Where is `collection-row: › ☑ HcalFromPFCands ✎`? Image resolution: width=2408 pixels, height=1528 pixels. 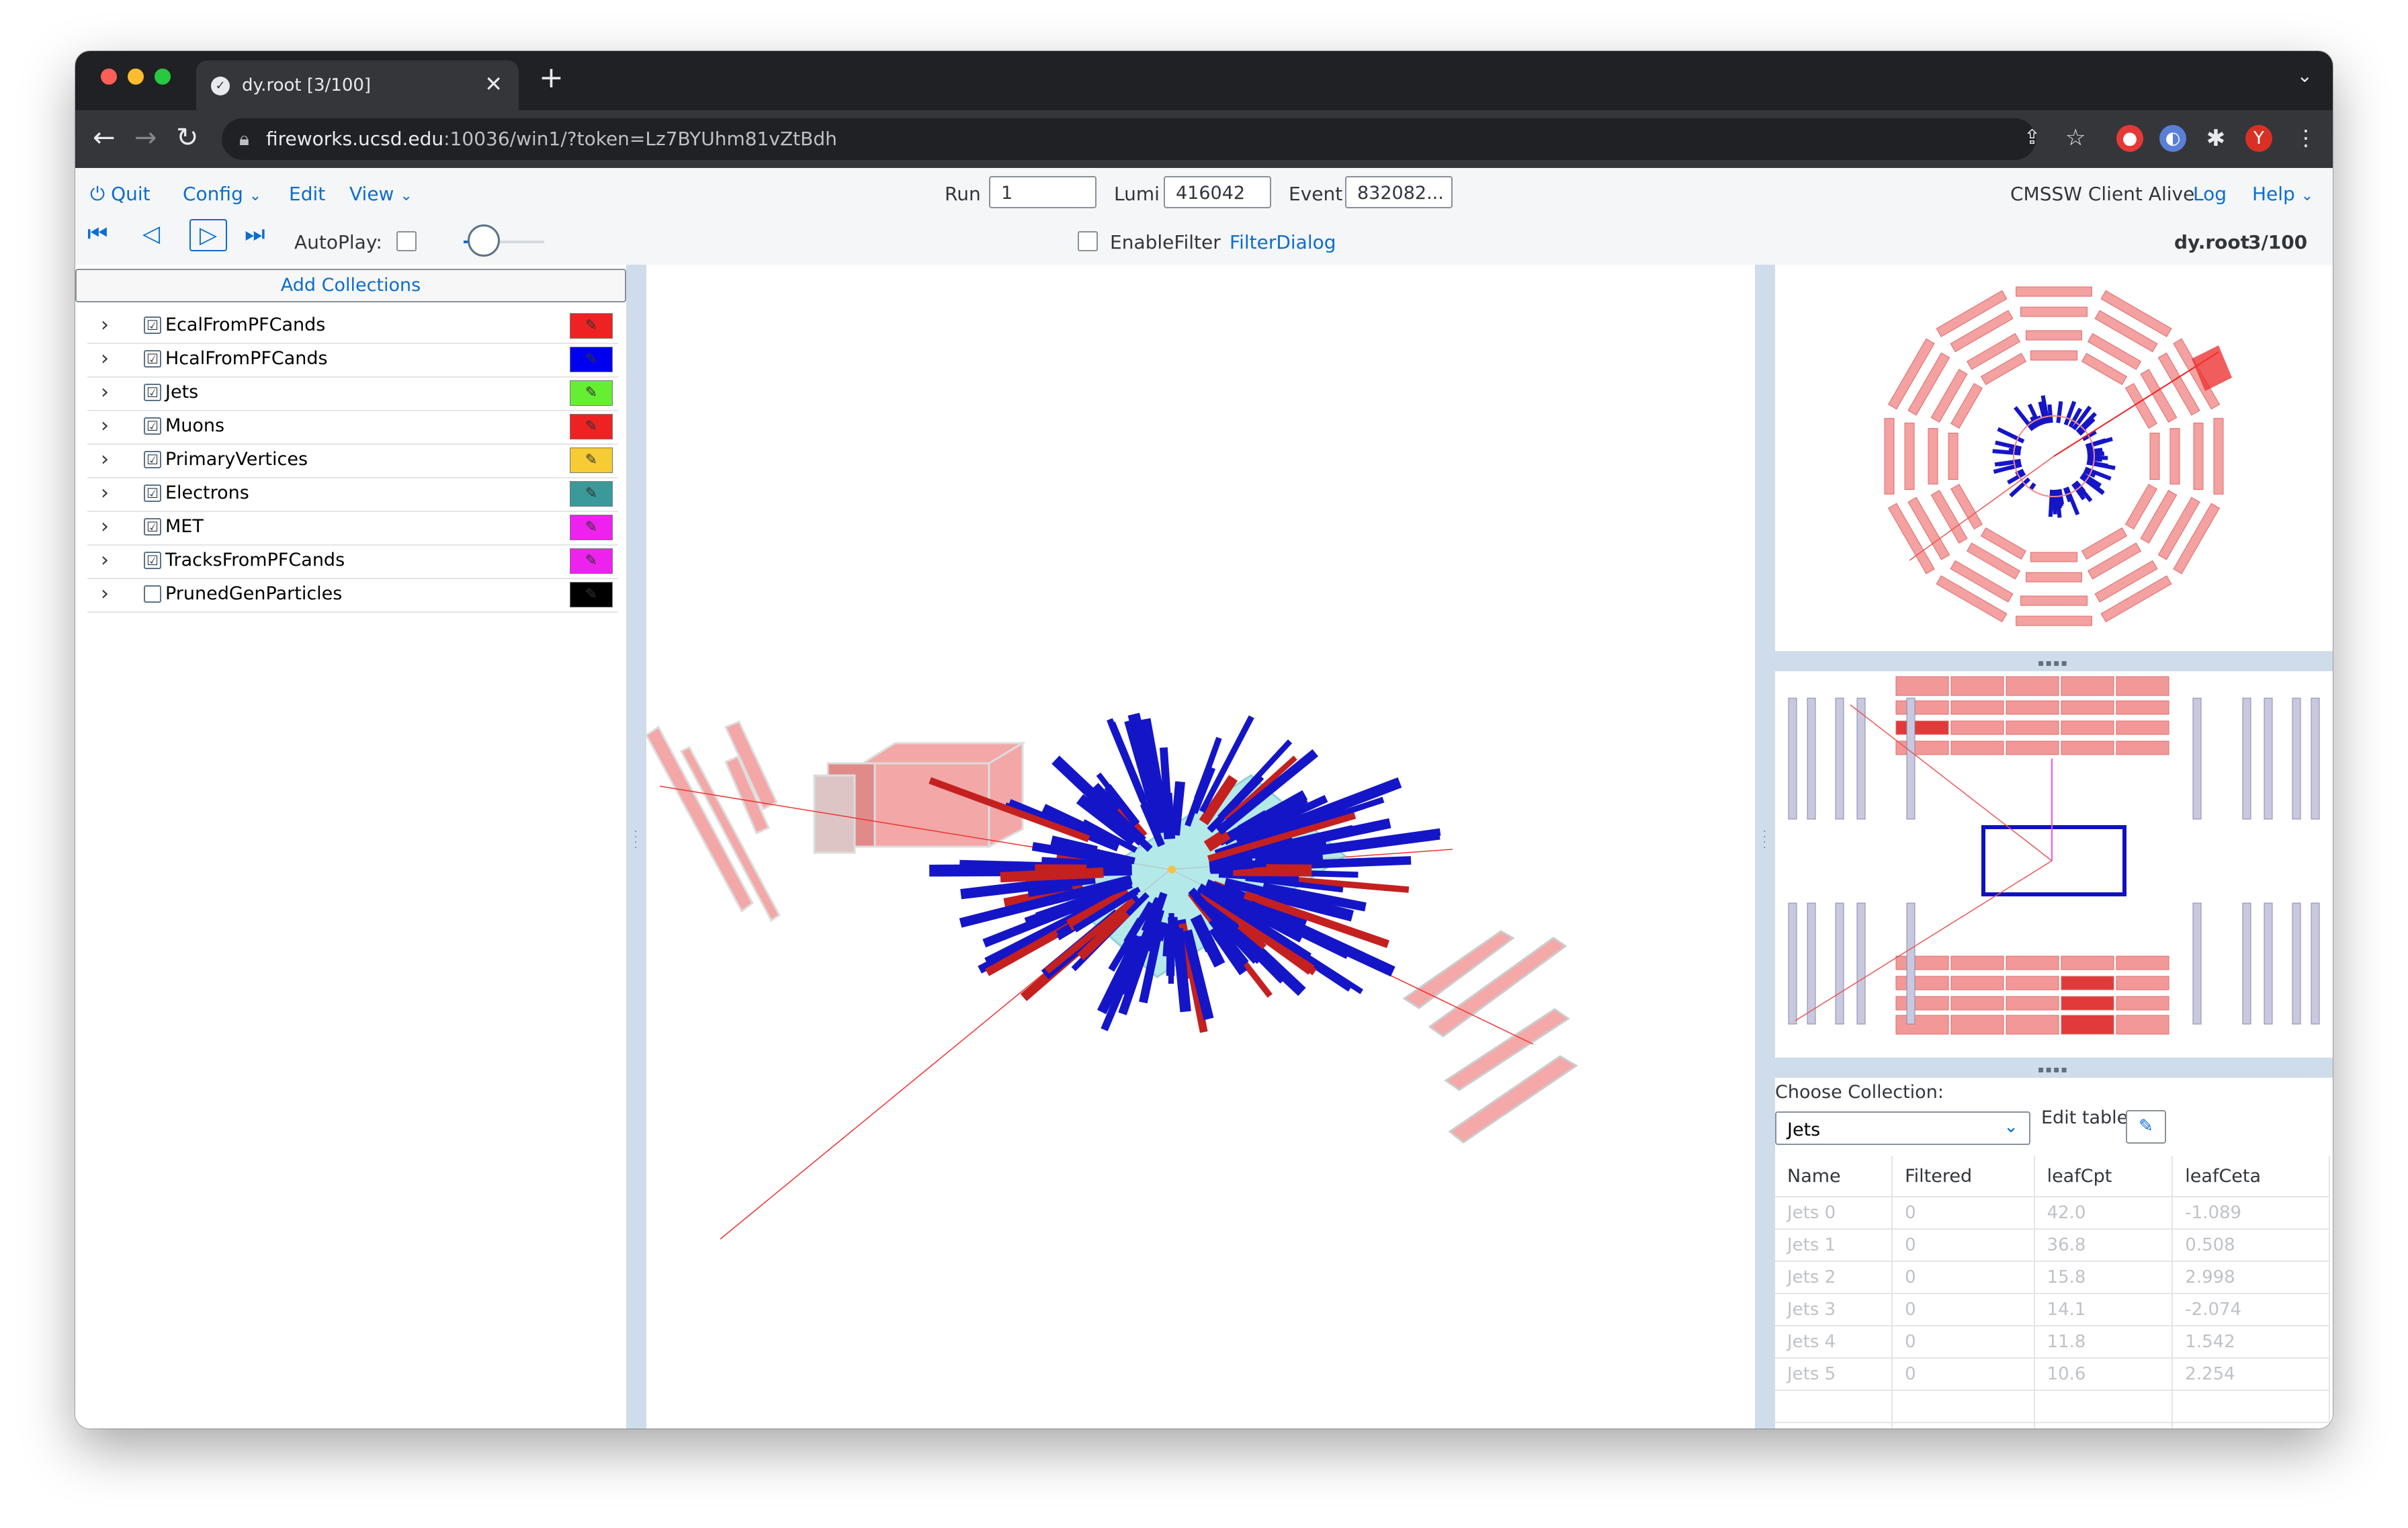
collection-row: › ☑ HcalFromPFCands ✎ is located at coordinates (352, 360).